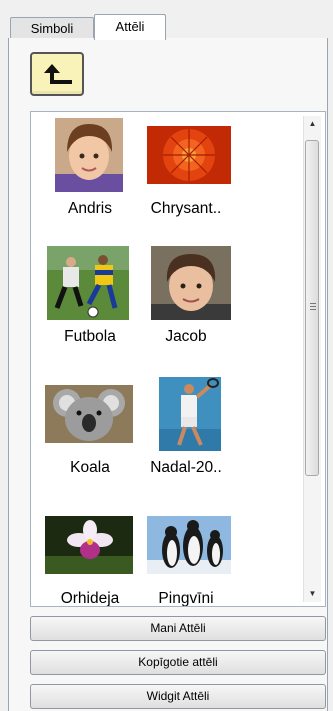  I want to click on image-item-andris: Andris, so click(90, 178).